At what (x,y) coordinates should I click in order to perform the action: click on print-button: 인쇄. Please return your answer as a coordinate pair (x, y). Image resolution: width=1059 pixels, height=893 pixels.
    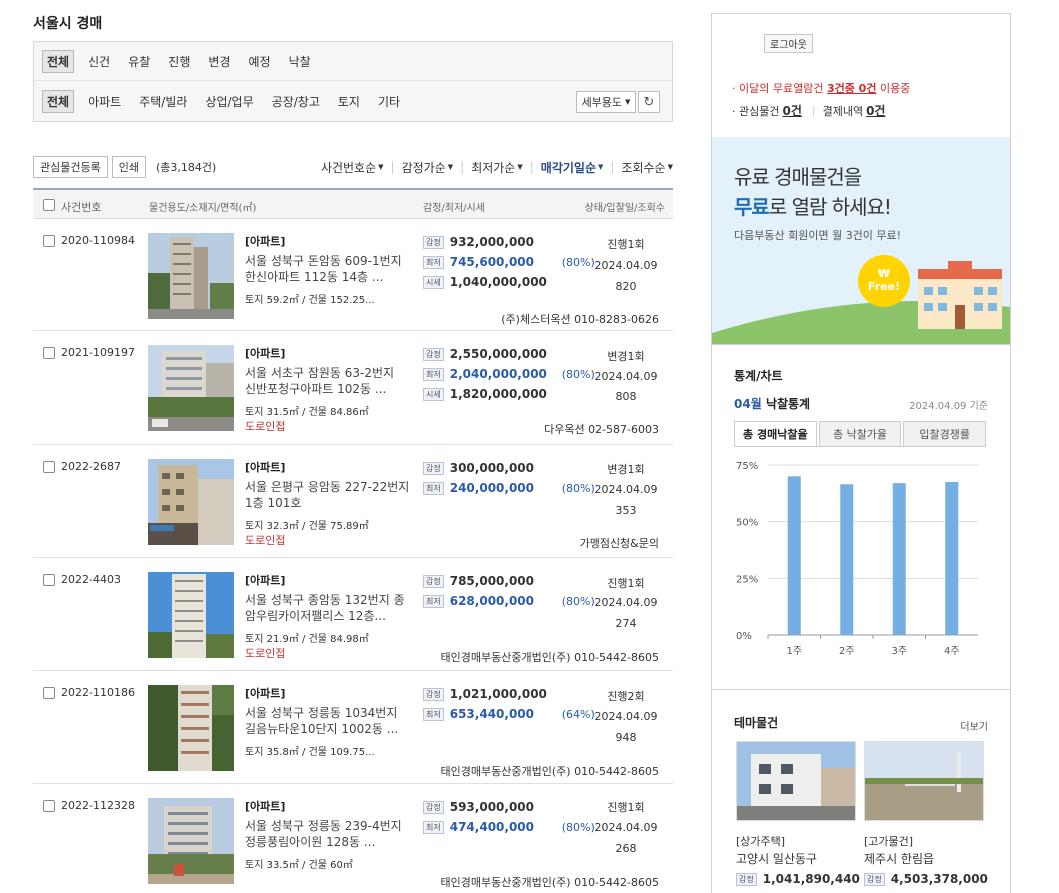
    Looking at the image, I should click on (128, 167).